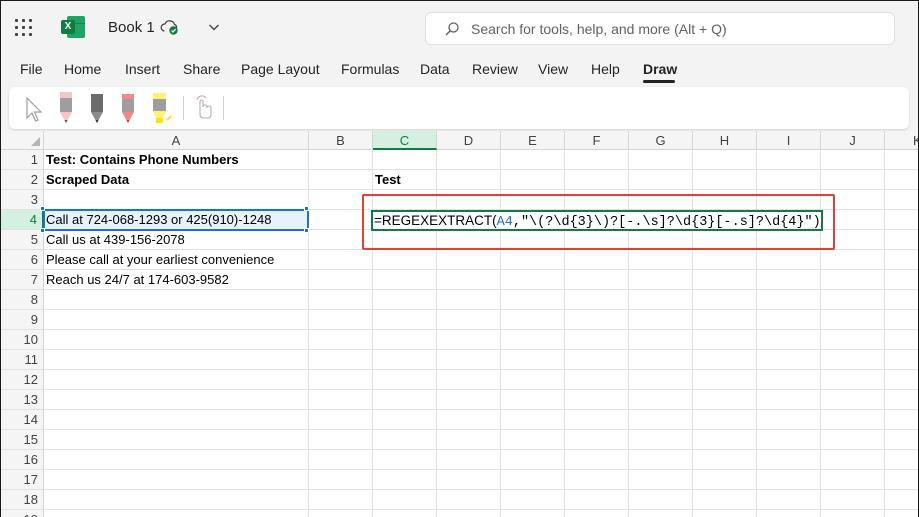 This screenshot has width=919, height=517. What do you see at coordinates (22, 480) in the screenshot?
I see `row-header-17: 17` at bounding box center [22, 480].